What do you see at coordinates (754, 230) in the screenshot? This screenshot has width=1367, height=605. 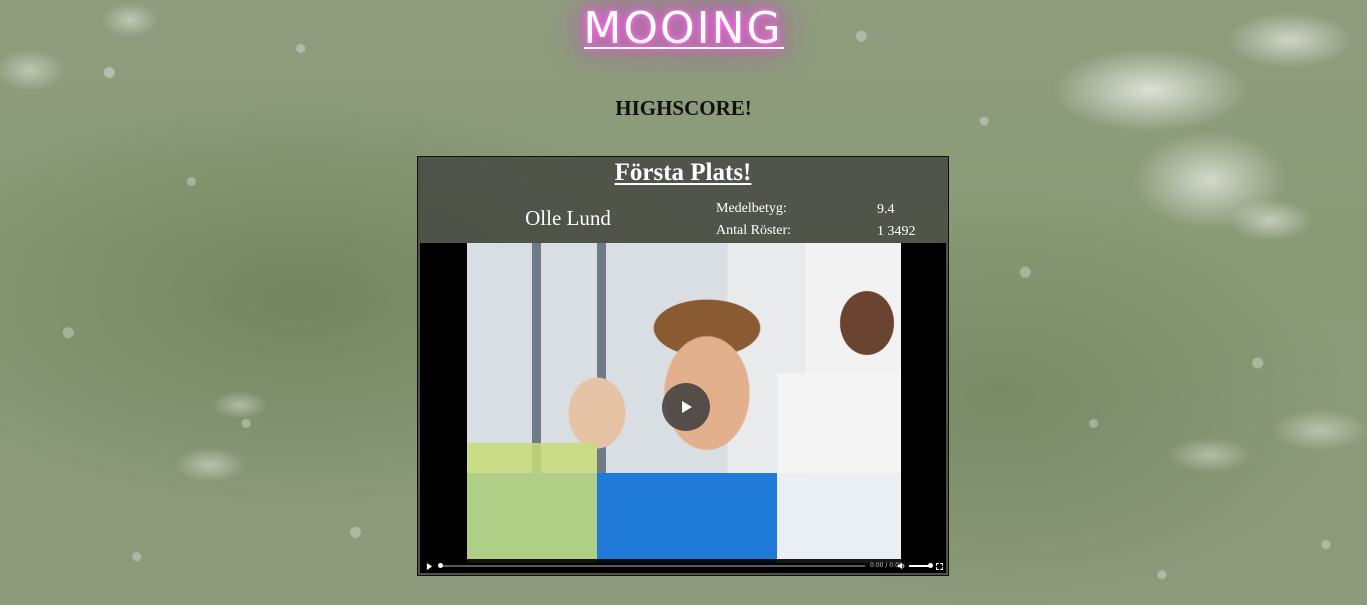 I see `stat-label-votes: Antal Röster:` at bounding box center [754, 230].